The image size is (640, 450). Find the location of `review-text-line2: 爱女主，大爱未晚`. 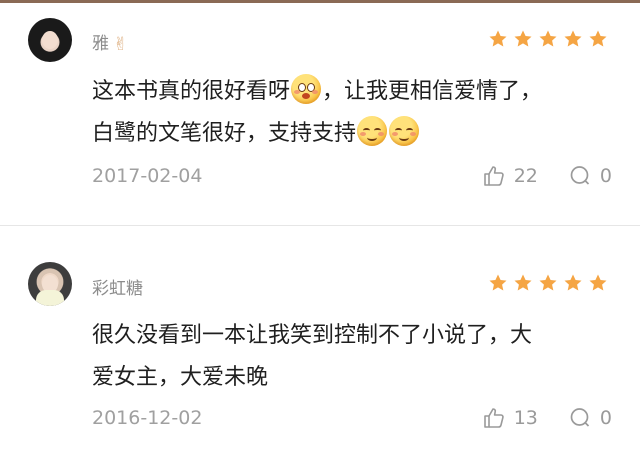

review-text-line2: 爱女主，大爱未晚 is located at coordinates (180, 377).